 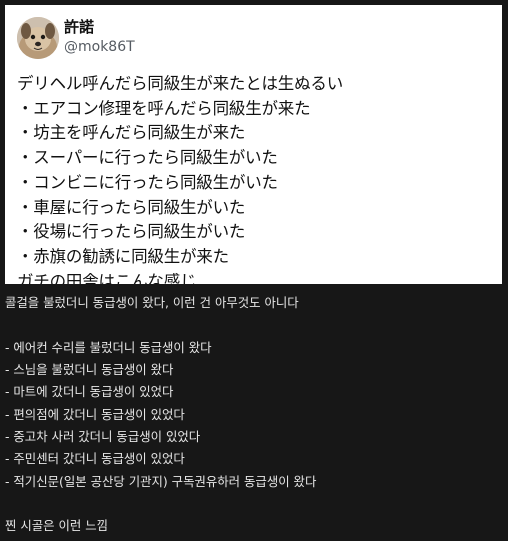 I want to click on translation-line: - 에어컨 수리를 불렀더니 동급생이 왔다, so click(x=108, y=347).